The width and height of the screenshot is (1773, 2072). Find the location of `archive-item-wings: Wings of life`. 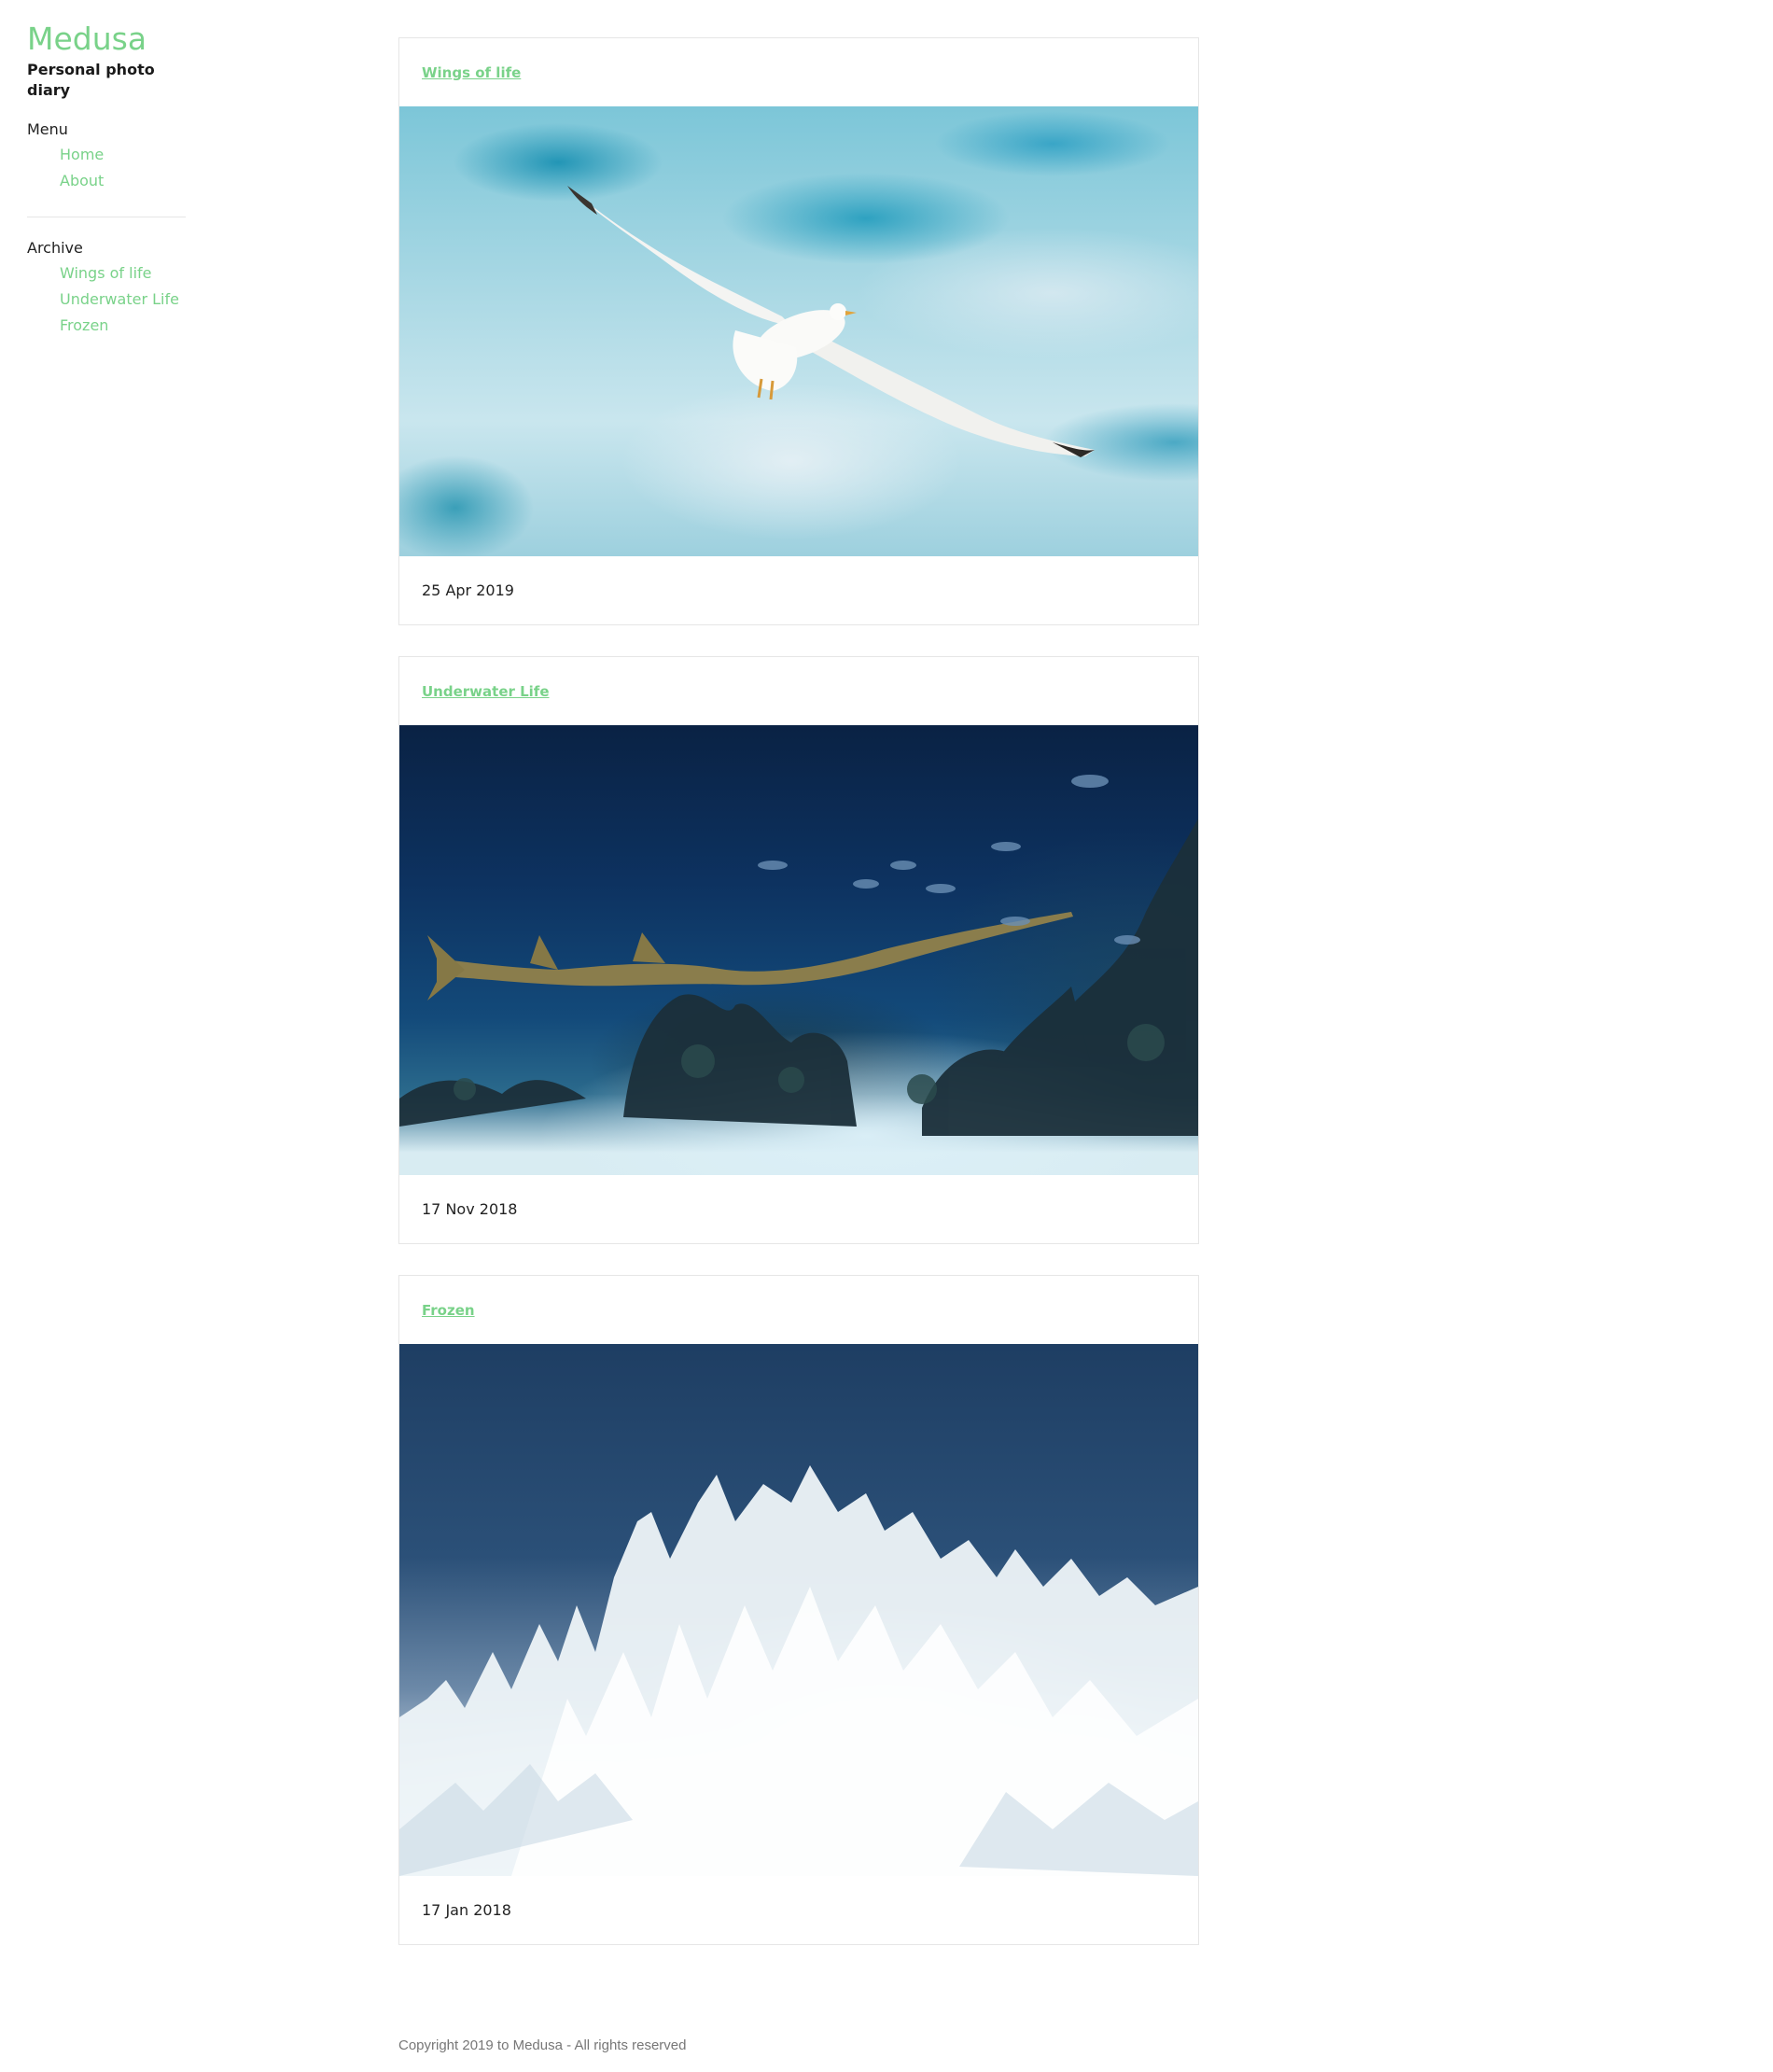

archive-item-wings: Wings of life is located at coordinates (123, 273).